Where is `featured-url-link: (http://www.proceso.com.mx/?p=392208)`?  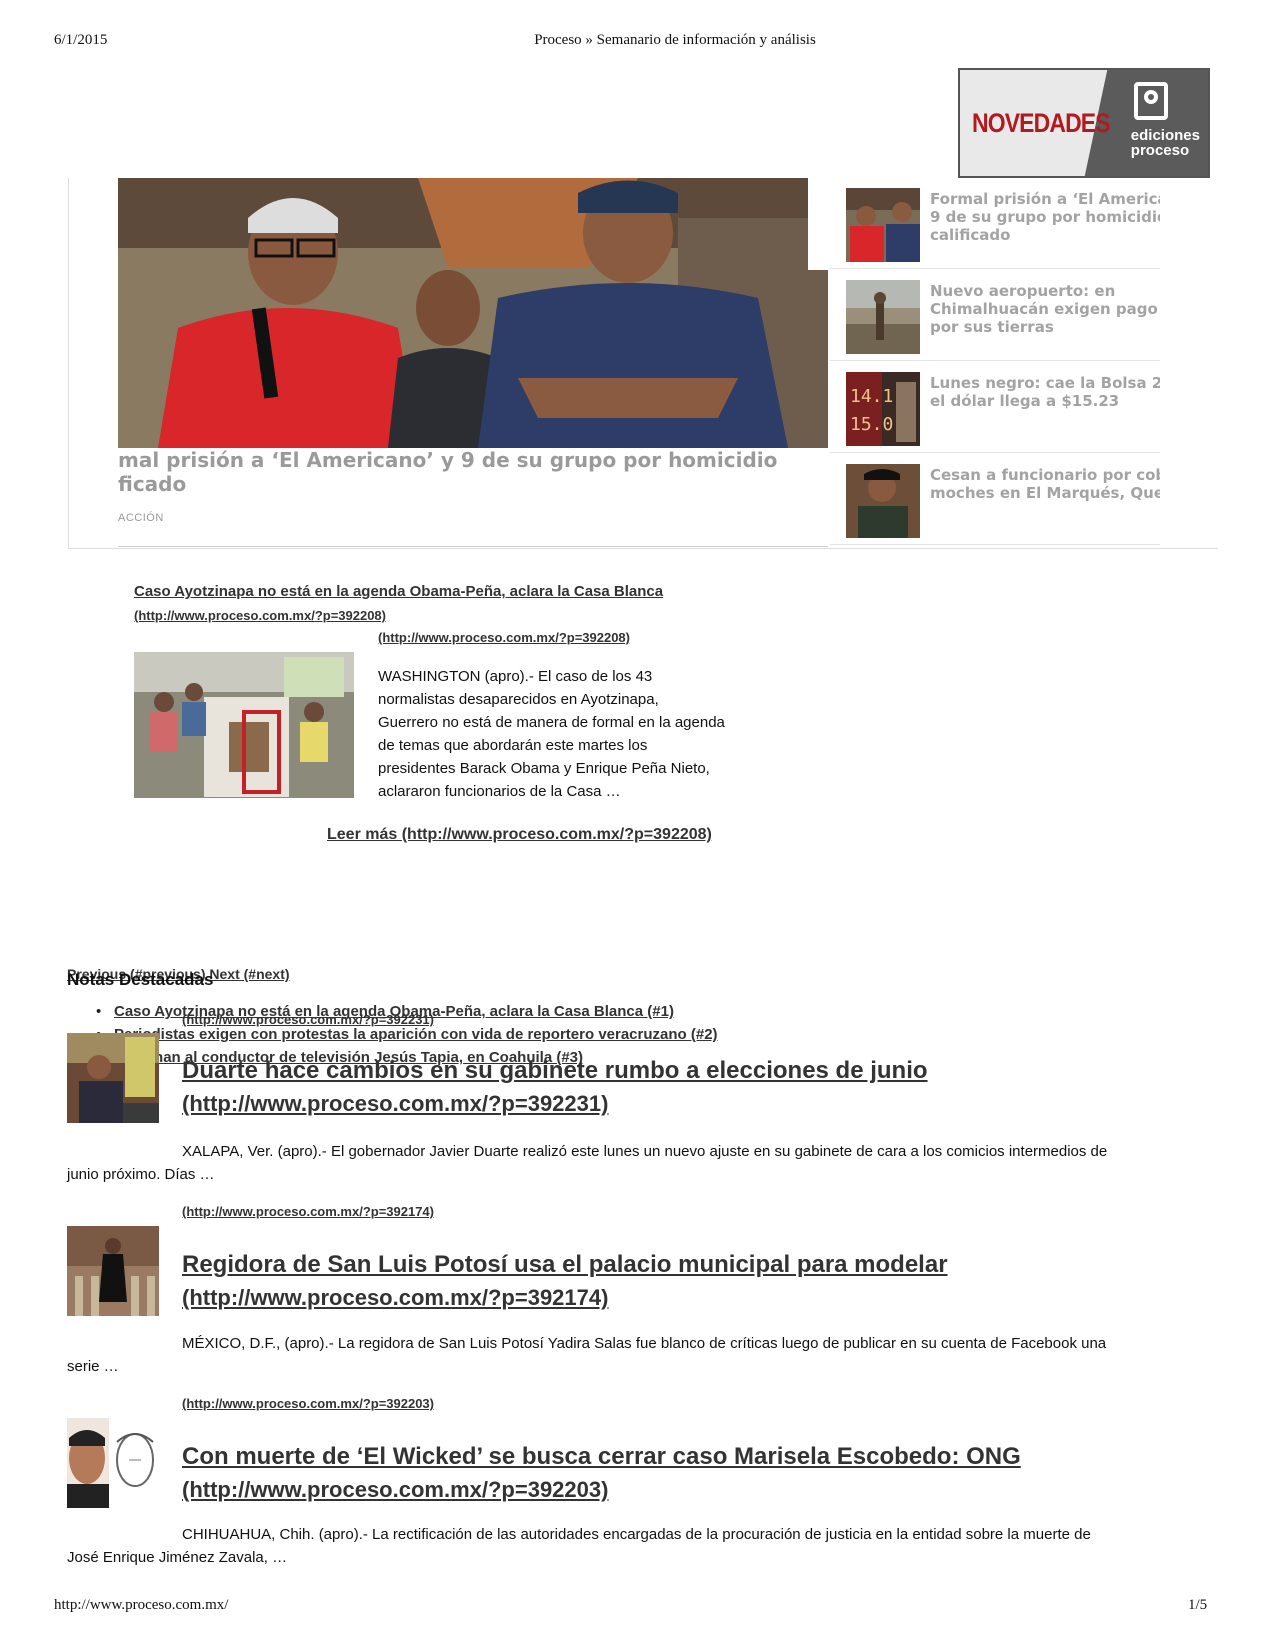 featured-url-link: (http://www.proceso.com.mx/?p=392208) is located at coordinates (260, 615).